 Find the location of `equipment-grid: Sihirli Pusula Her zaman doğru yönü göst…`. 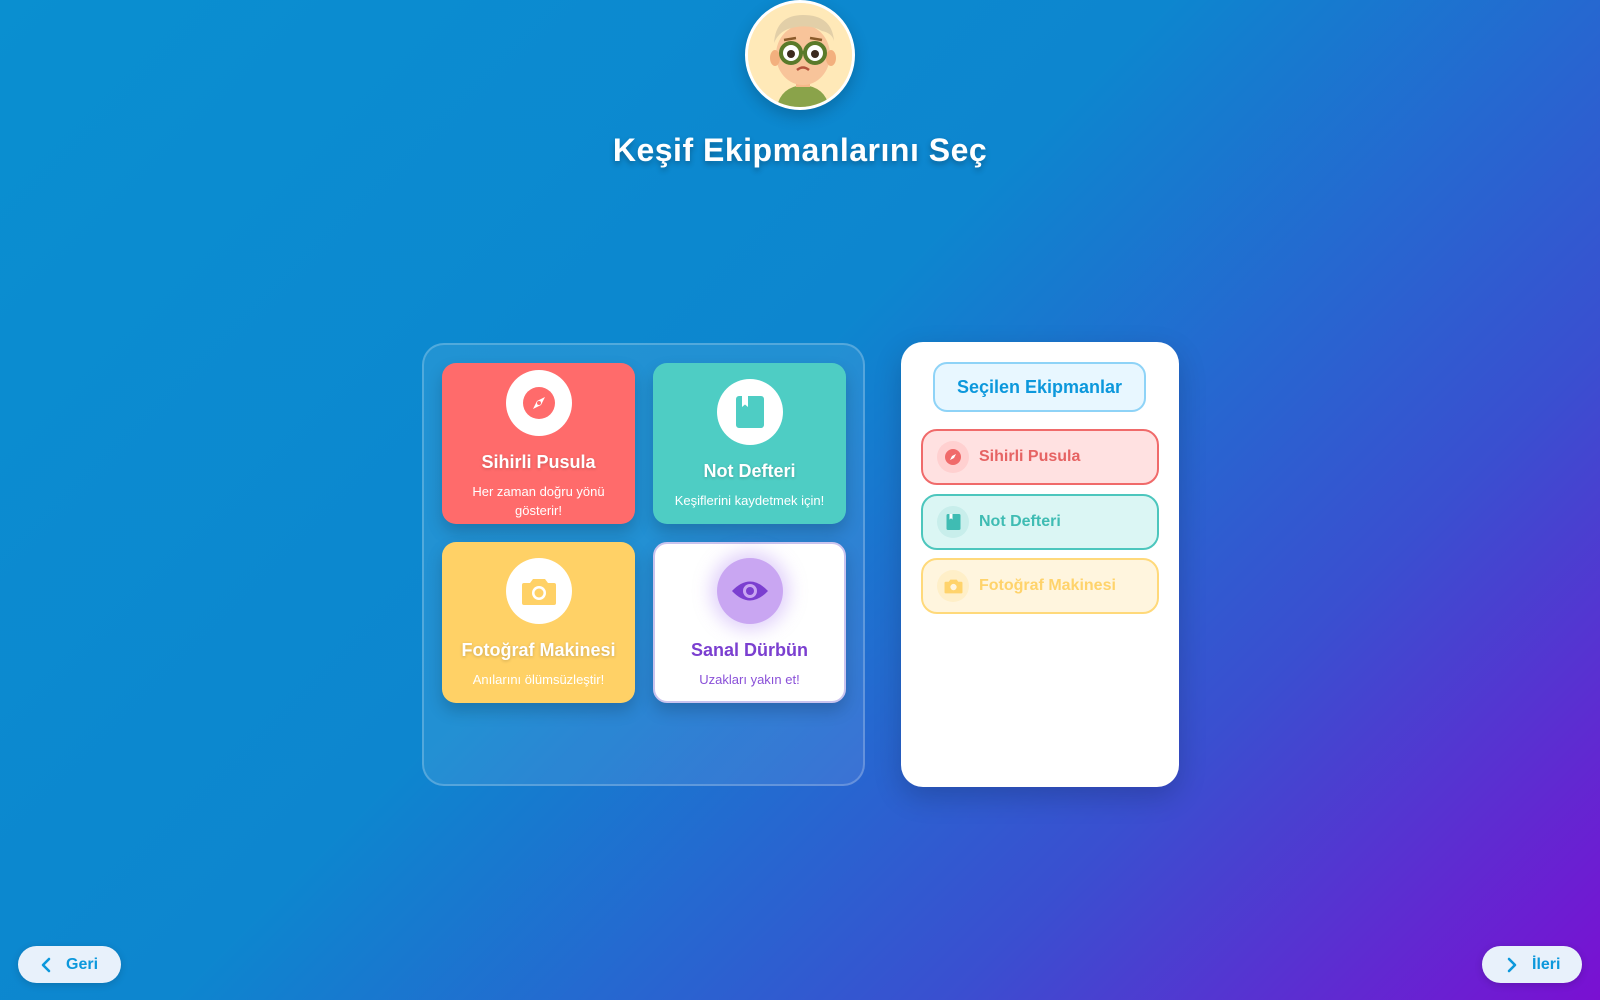

equipment-grid: Sihirli Pusula Her zaman doğru yönü göst… is located at coordinates (643, 564).